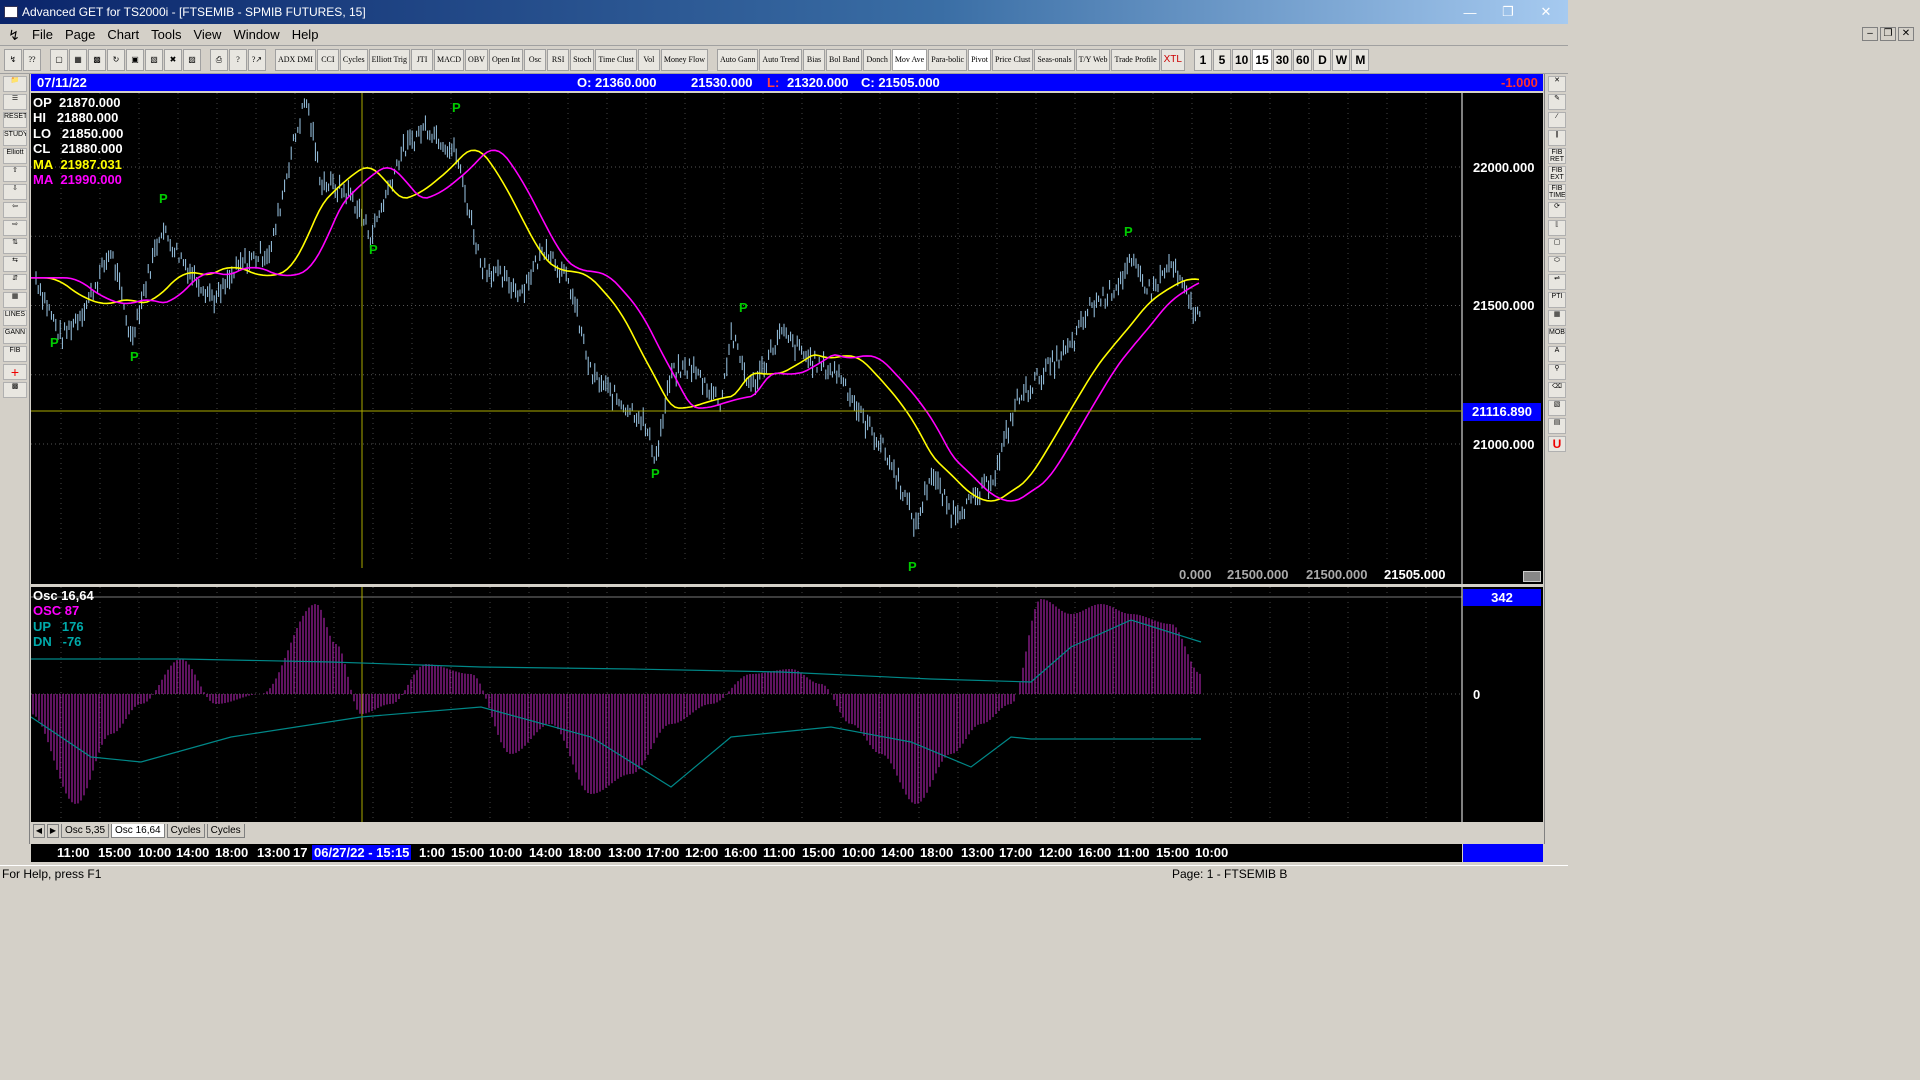 The width and height of the screenshot is (1920, 1080). I want to click on study-bias-button: Bias, so click(814, 60).